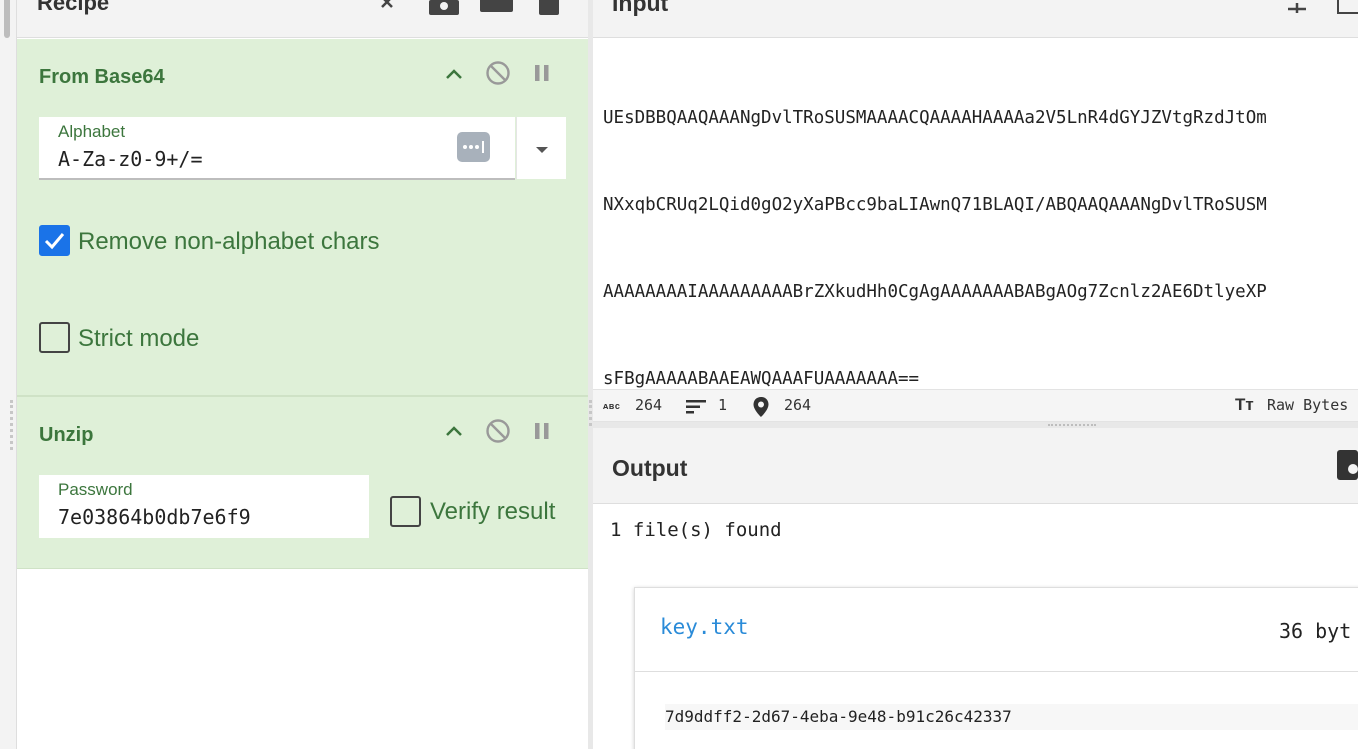 The height and width of the screenshot is (749, 1358). Describe the element at coordinates (975, 466) in the screenshot. I see `output-header: Output` at that location.